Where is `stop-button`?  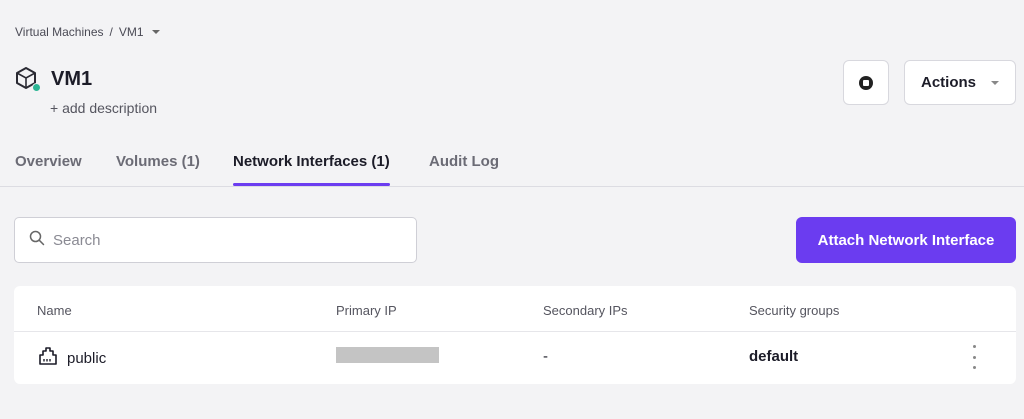 stop-button is located at coordinates (866, 82).